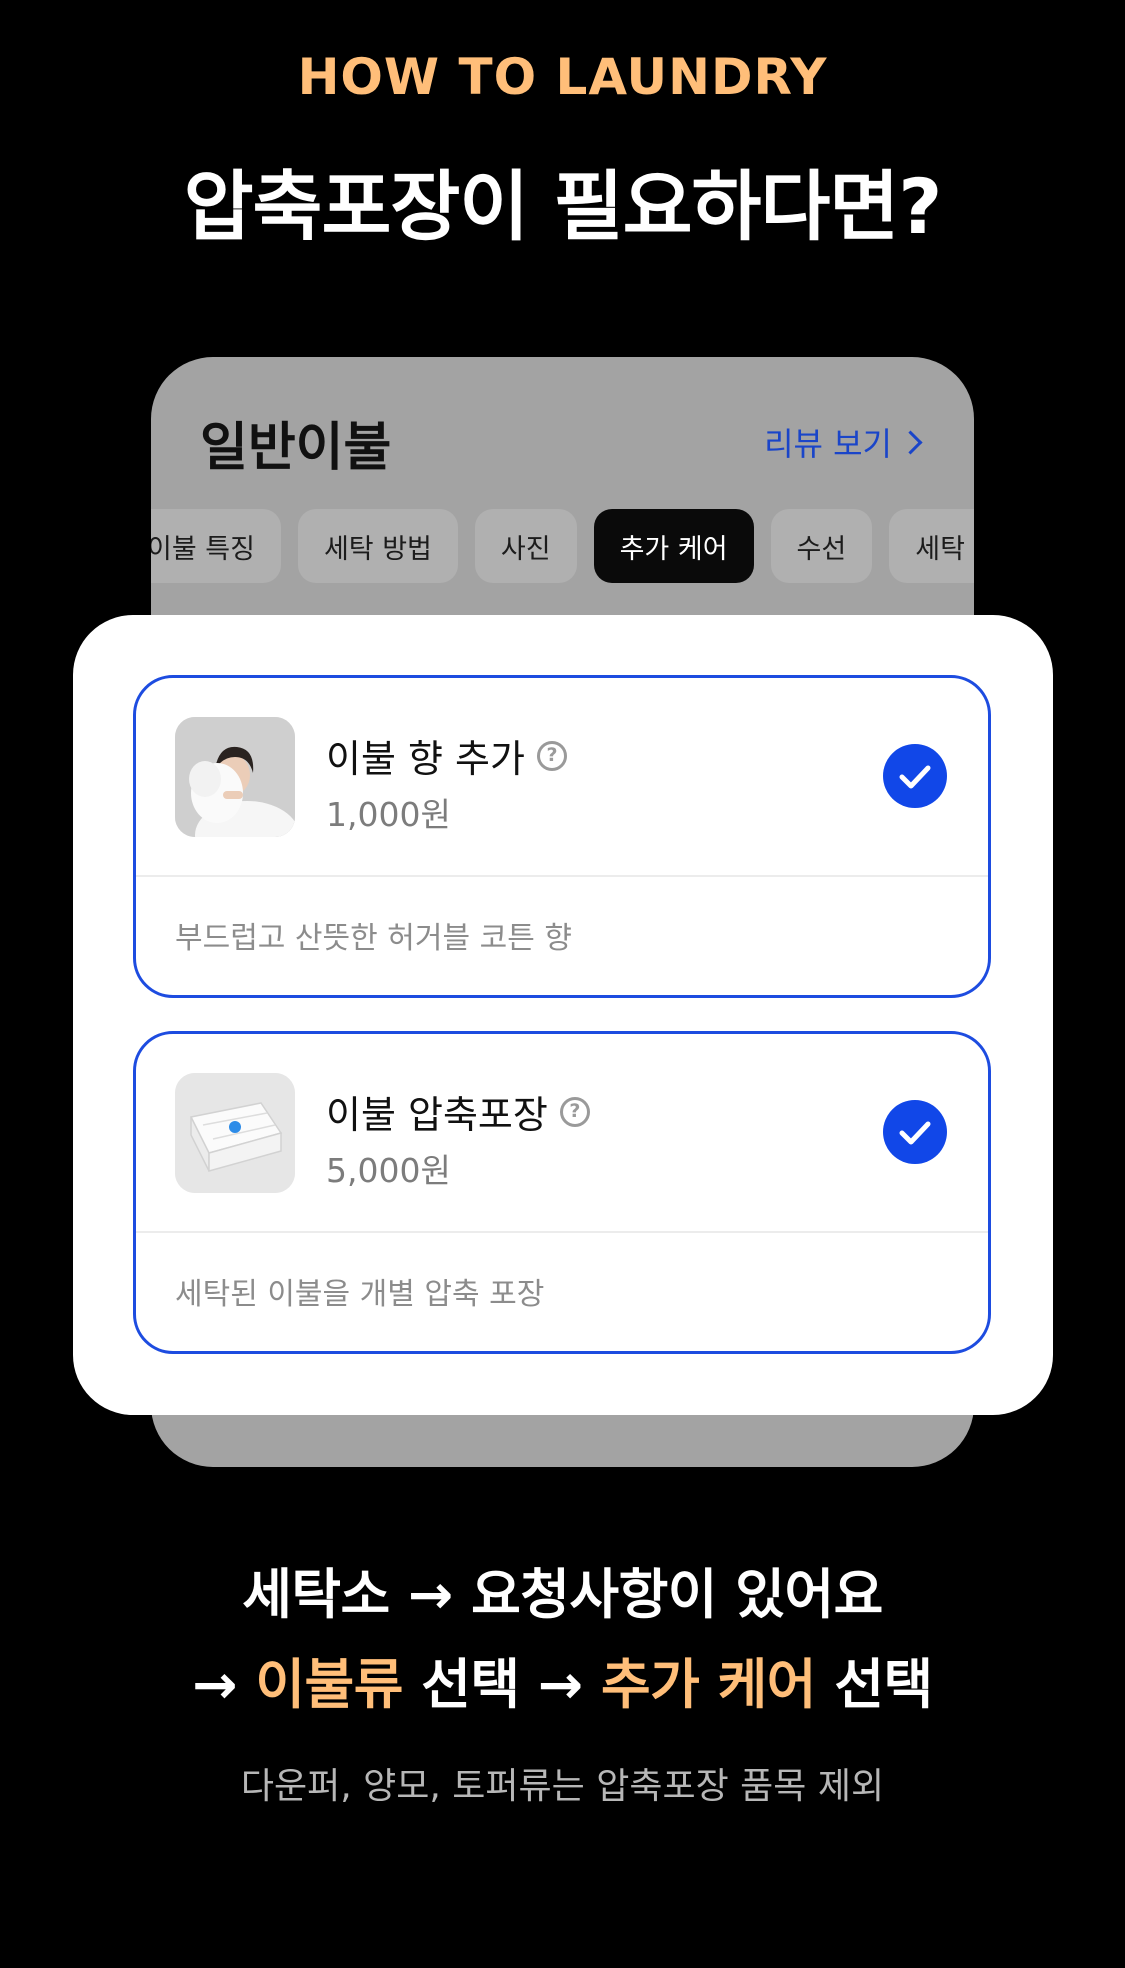 This screenshot has width=1125, height=1968. I want to click on review-link-label: 리뷰 보기, so click(828, 444).